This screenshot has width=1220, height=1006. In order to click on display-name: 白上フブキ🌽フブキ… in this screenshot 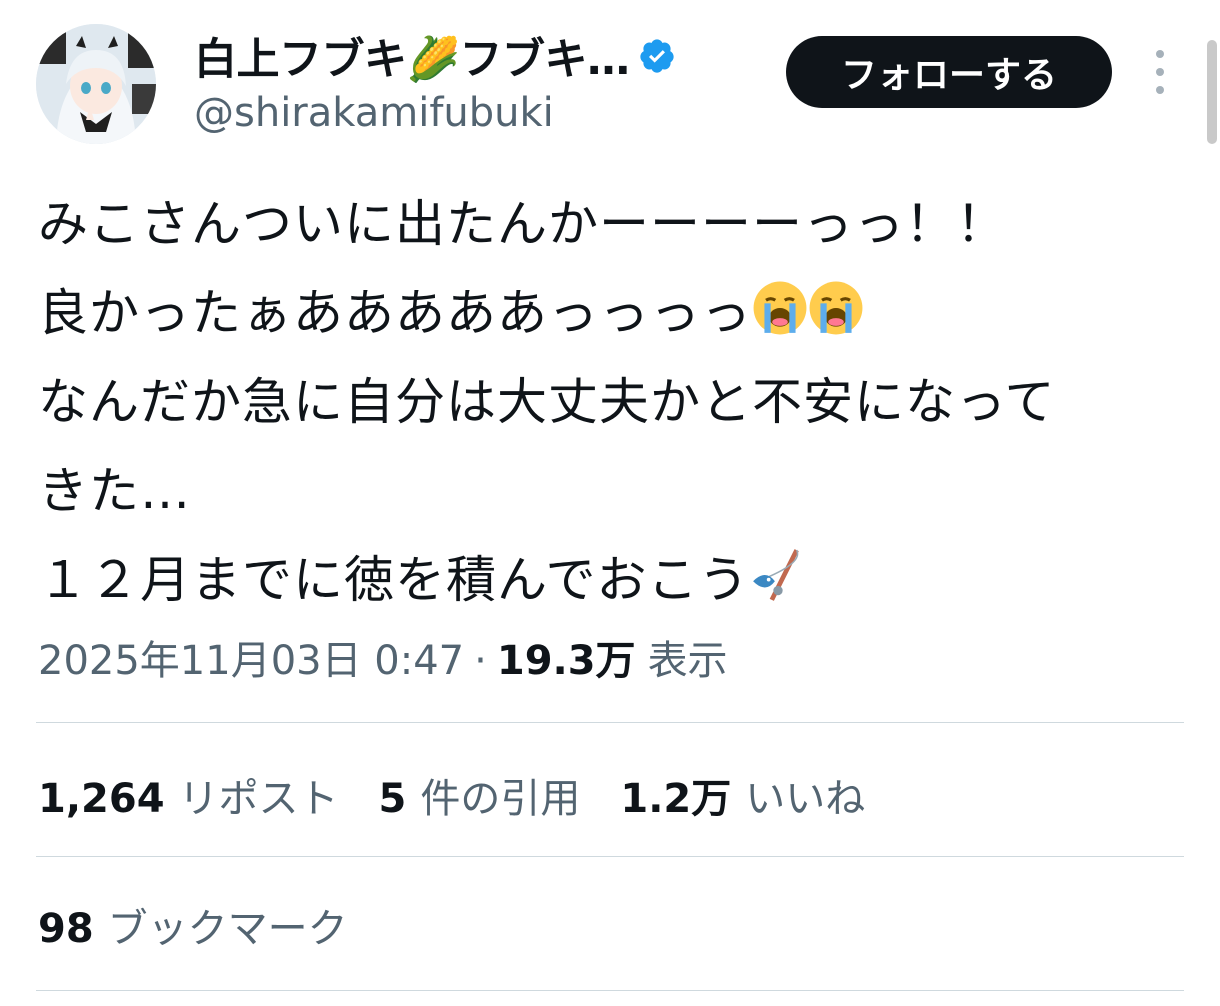, I will do `click(412, 56)`.